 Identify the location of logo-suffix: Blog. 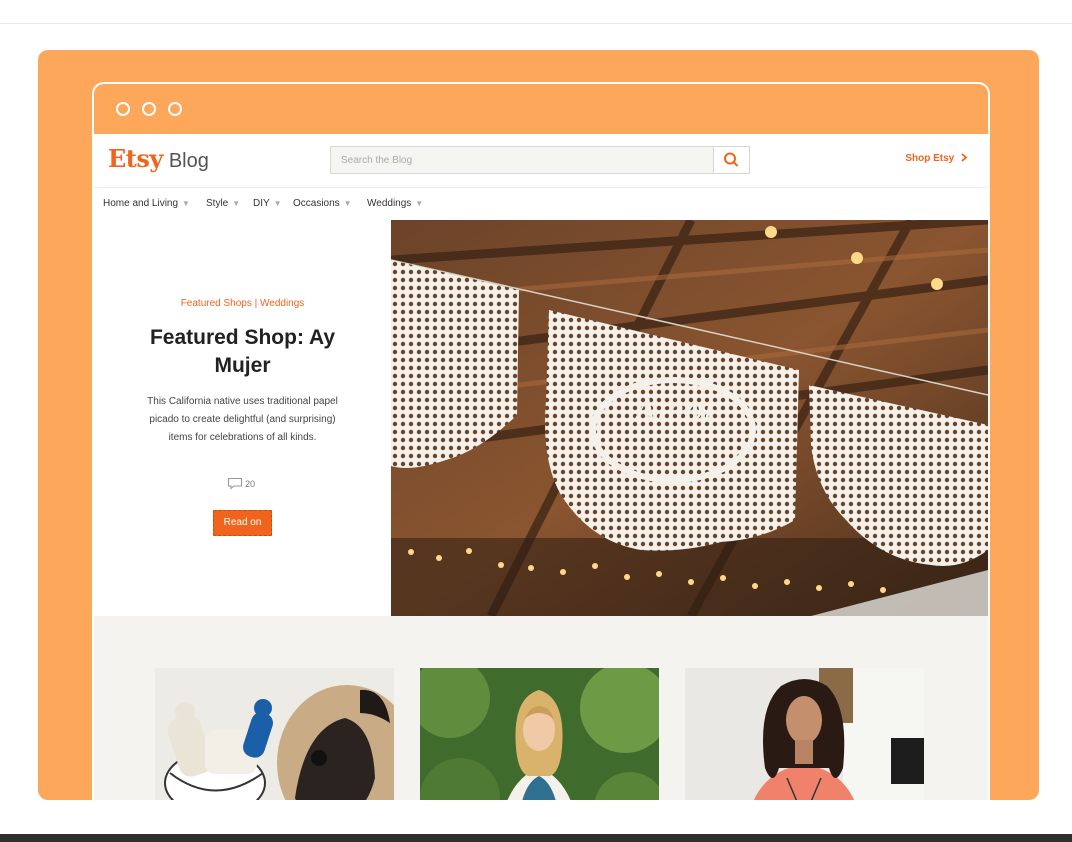
(188, 161).